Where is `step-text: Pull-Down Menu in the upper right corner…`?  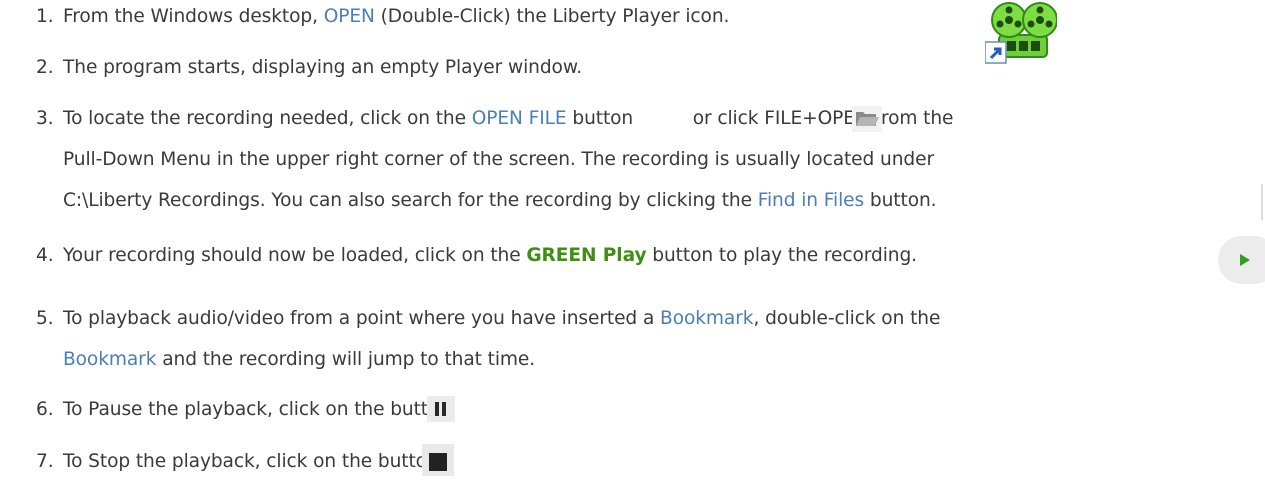 step-text: Pull-Down Menu in the upper right corner… is located at coordinates (498, 159).